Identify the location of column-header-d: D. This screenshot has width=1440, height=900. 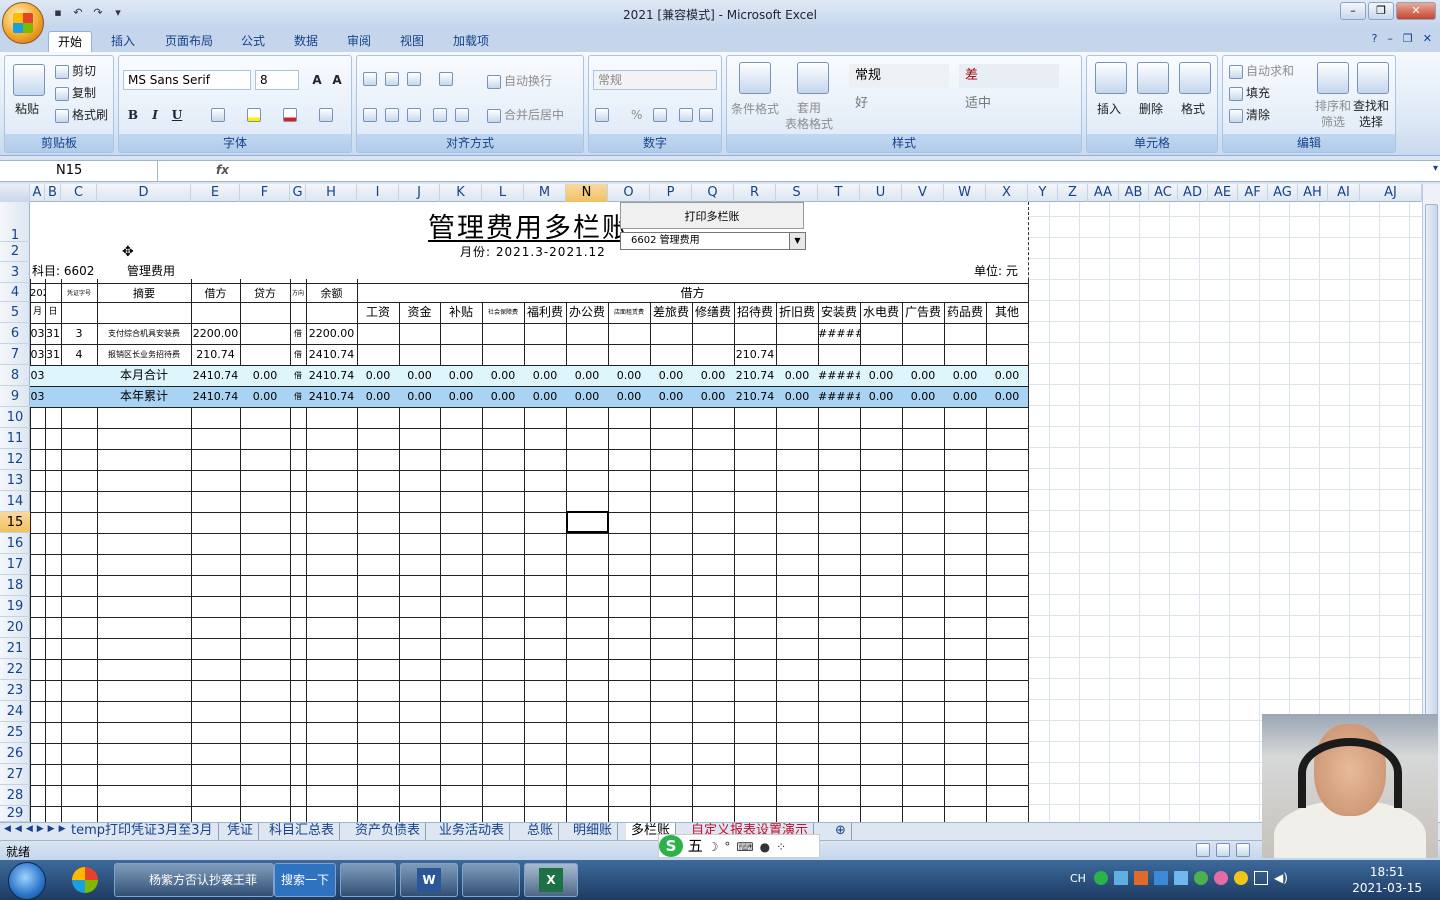
(144, 193).